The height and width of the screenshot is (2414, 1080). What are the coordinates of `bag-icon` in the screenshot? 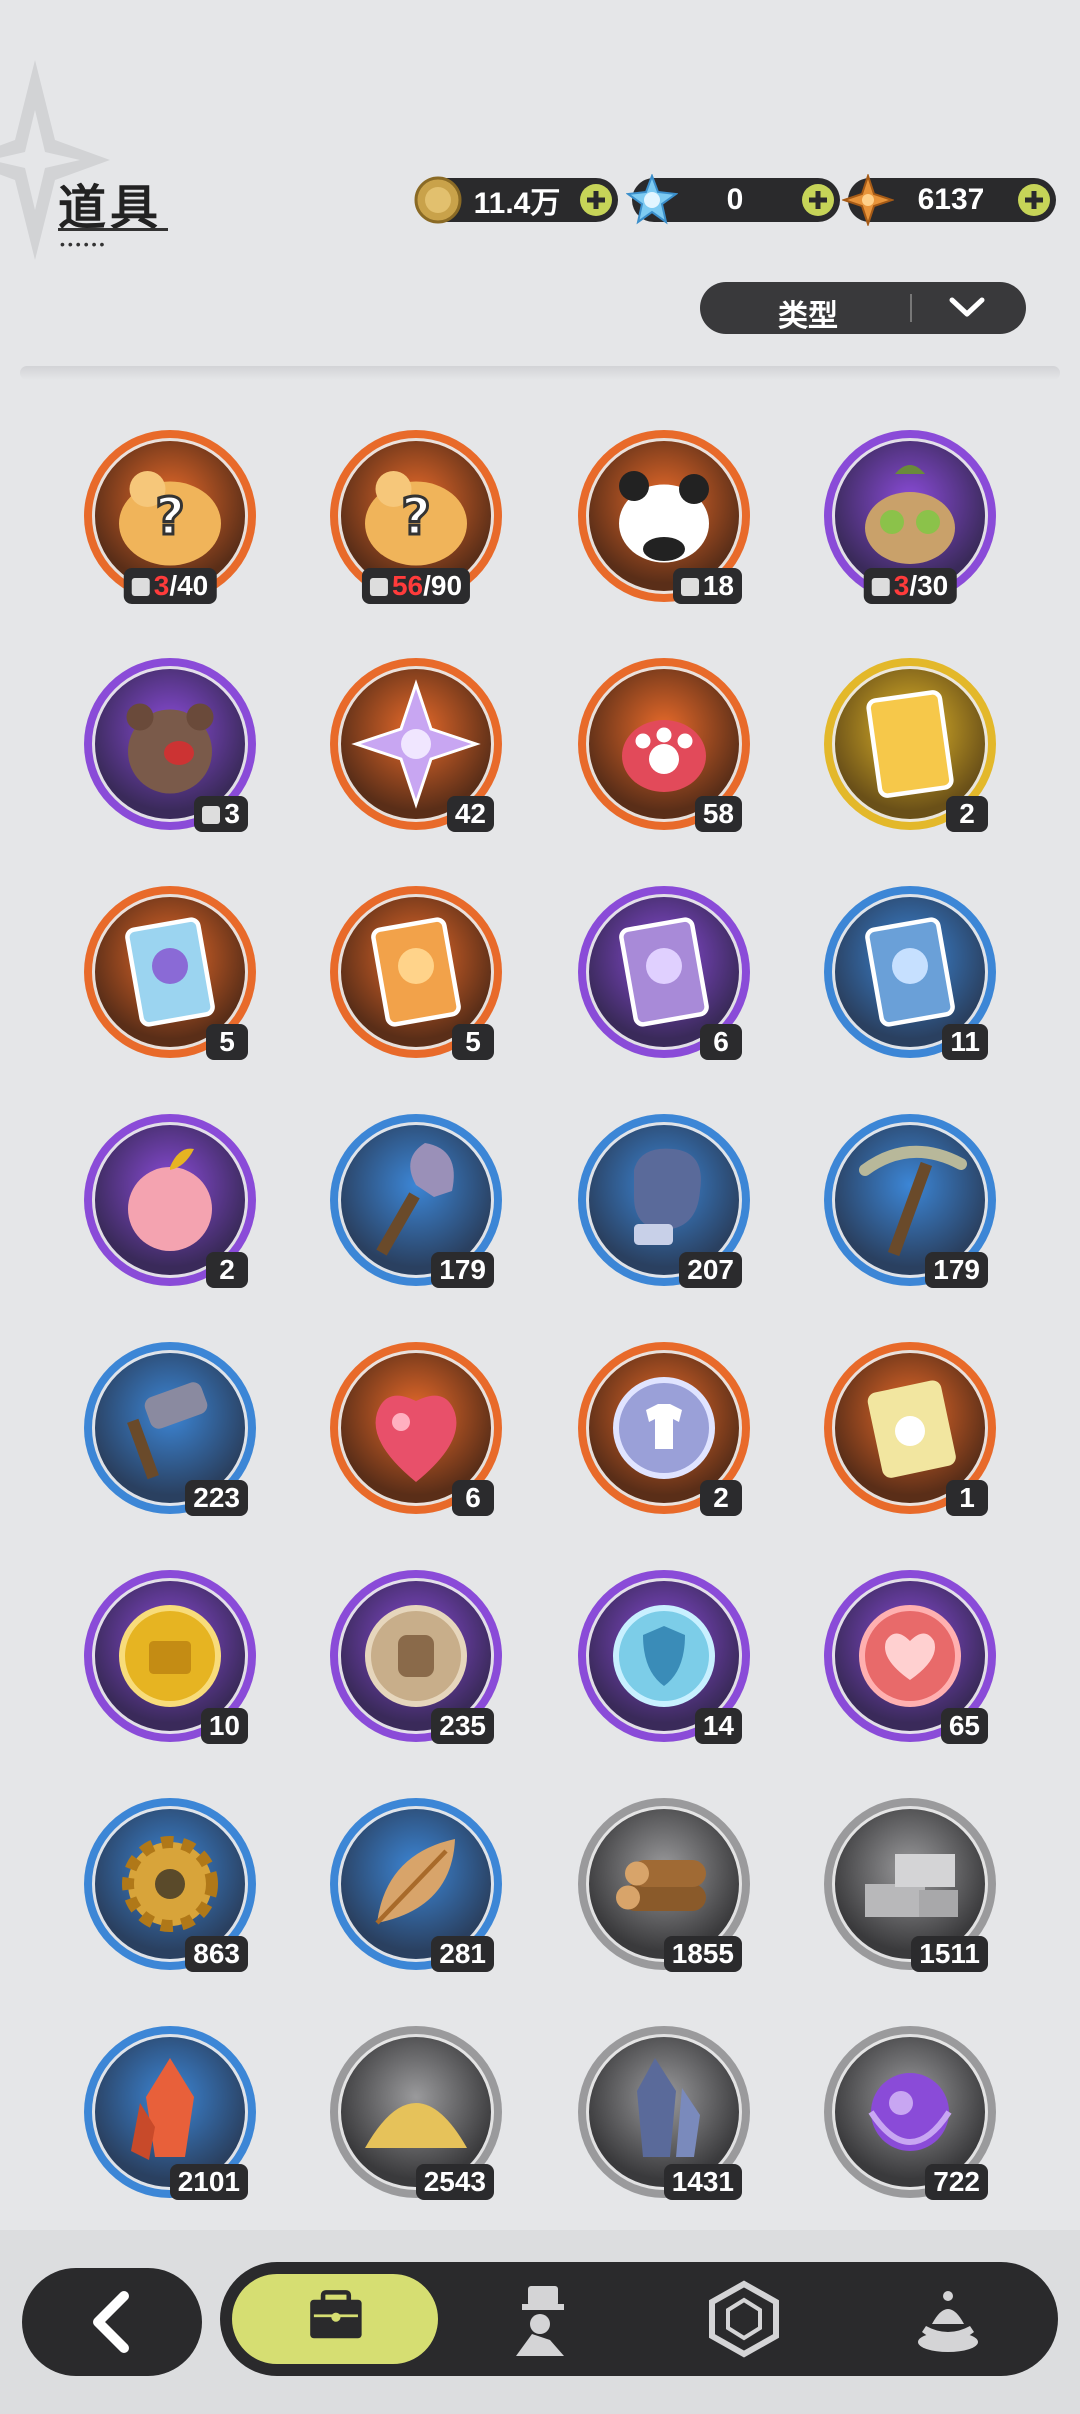 It's located at (336, 2314).